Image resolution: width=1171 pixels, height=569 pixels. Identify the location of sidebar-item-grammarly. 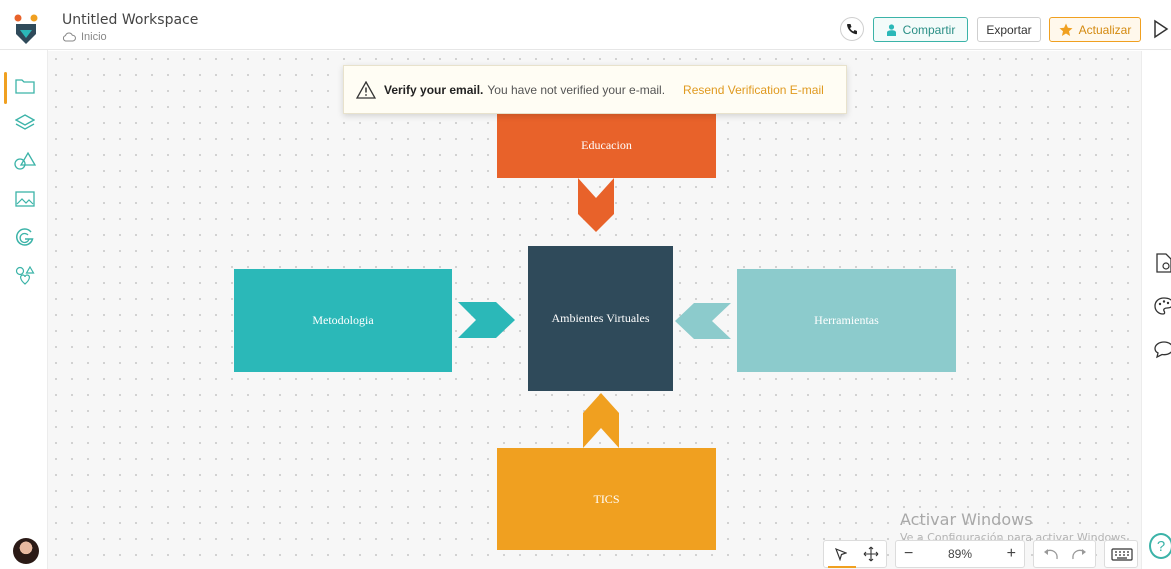
(25, 237).